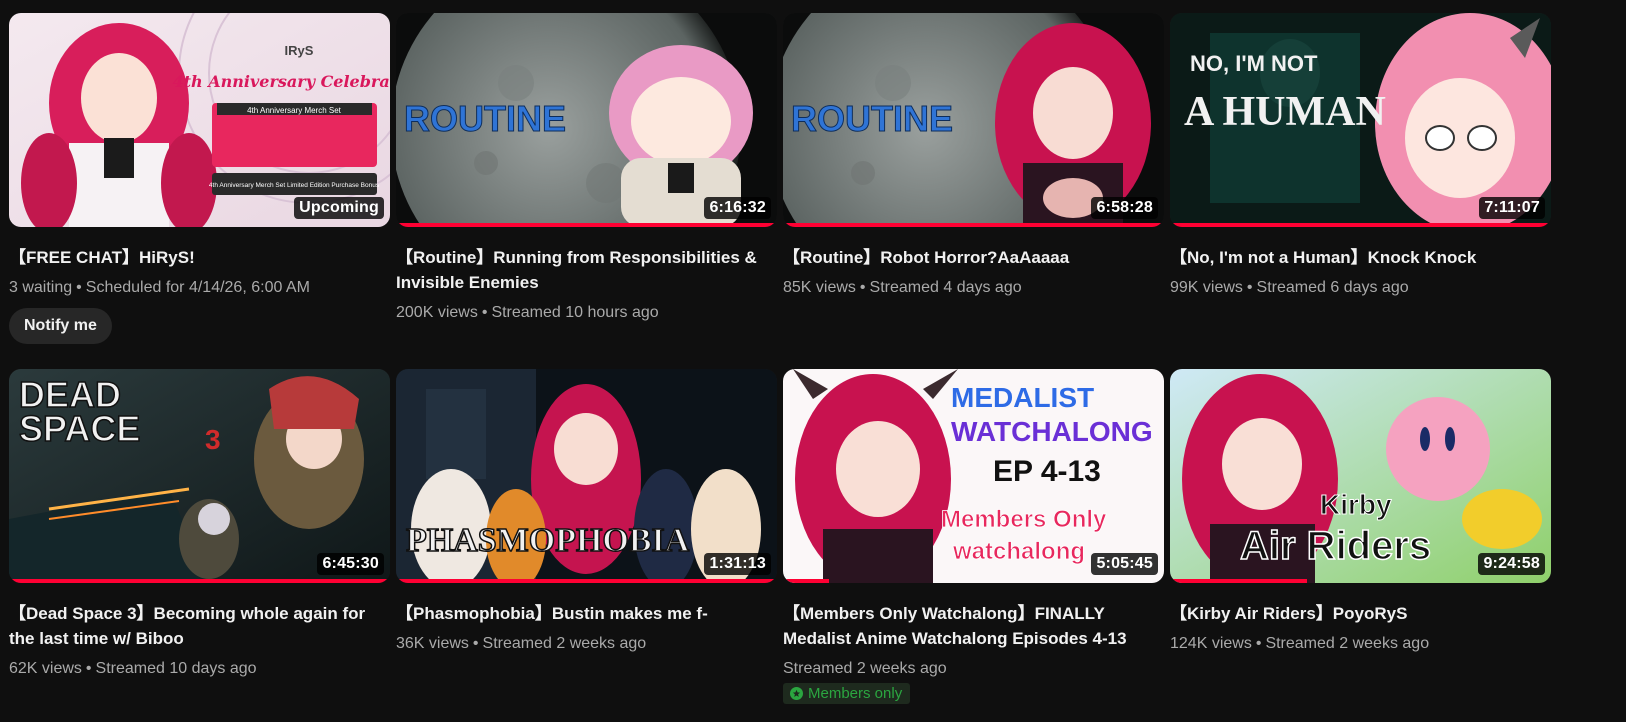  Describe the element at coordinates (350, 564) in the screenshot. I see `duration-badge: 6:45:30` at that location.